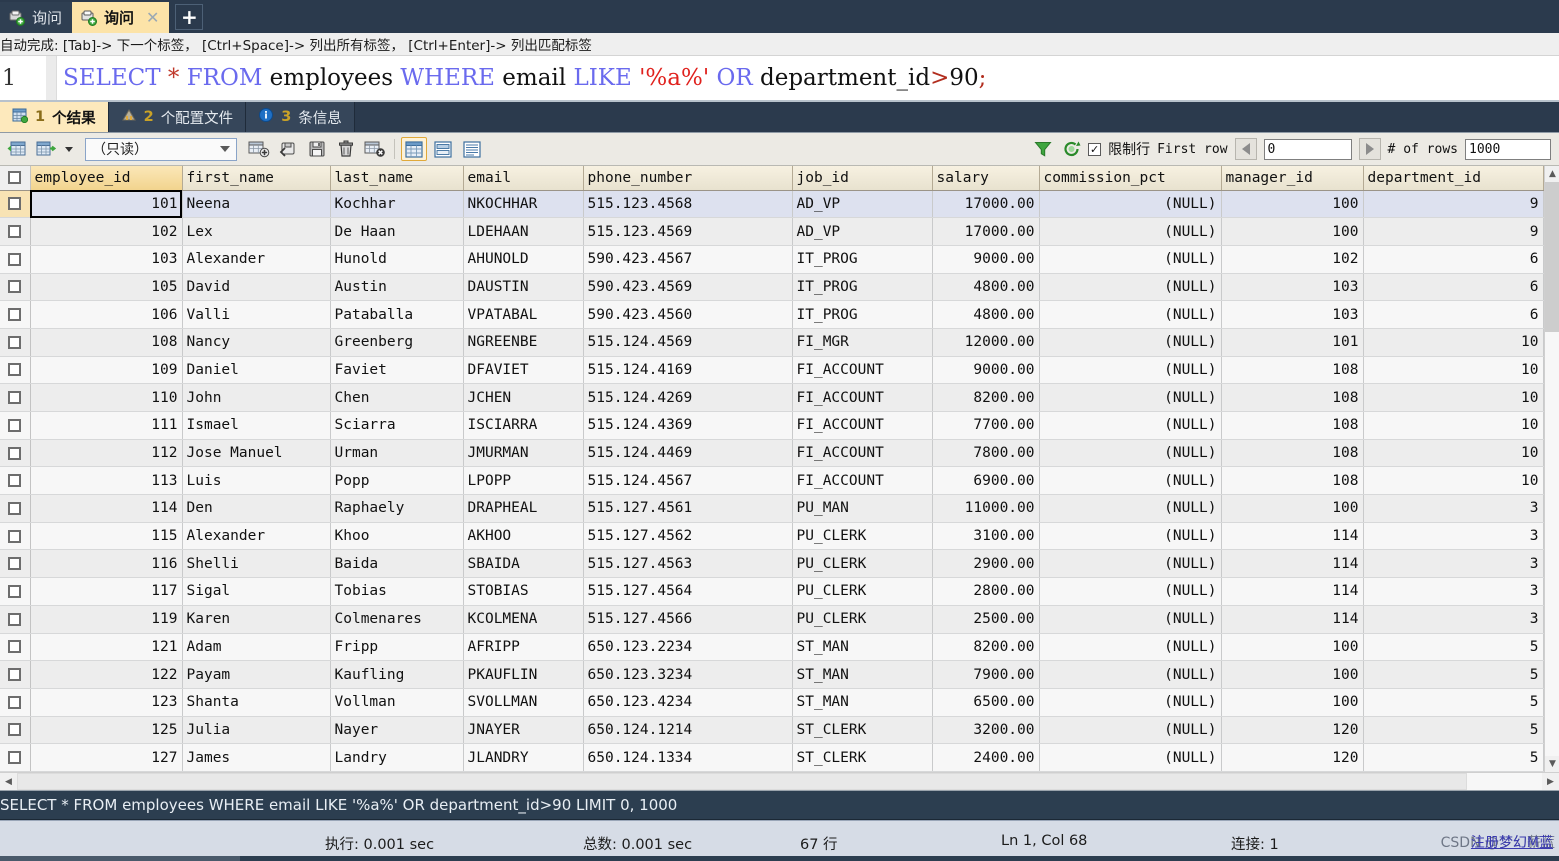 The height and width of the screenshot is (861, 1559). I want to click on cell-employee_id: 111, so click(106, 425).